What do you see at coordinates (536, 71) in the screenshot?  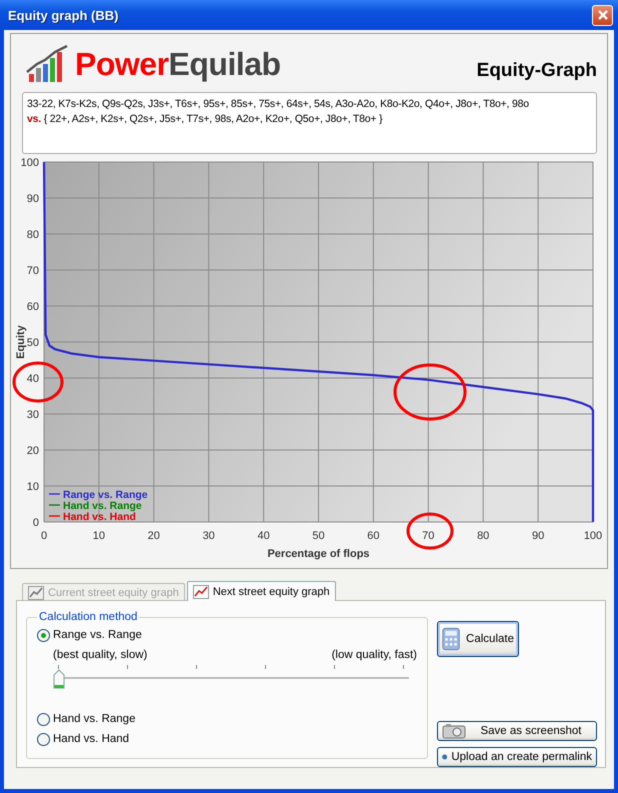 I see `page-heading: Equity-Graph` at bounding box center [536, 71].